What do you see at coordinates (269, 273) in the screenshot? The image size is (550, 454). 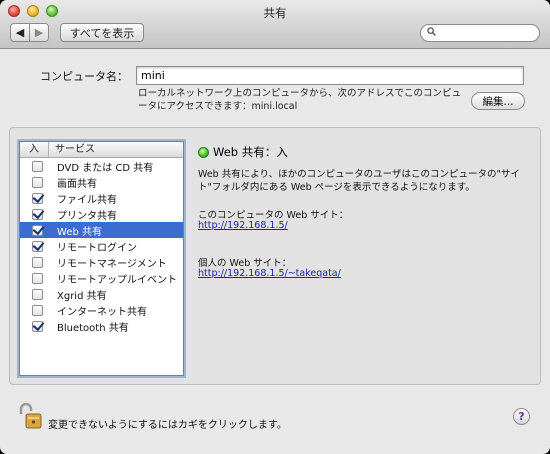 I see `personal-site-link: http://192.168.1.5/~takeqata/` at bounding box center [269, 273].